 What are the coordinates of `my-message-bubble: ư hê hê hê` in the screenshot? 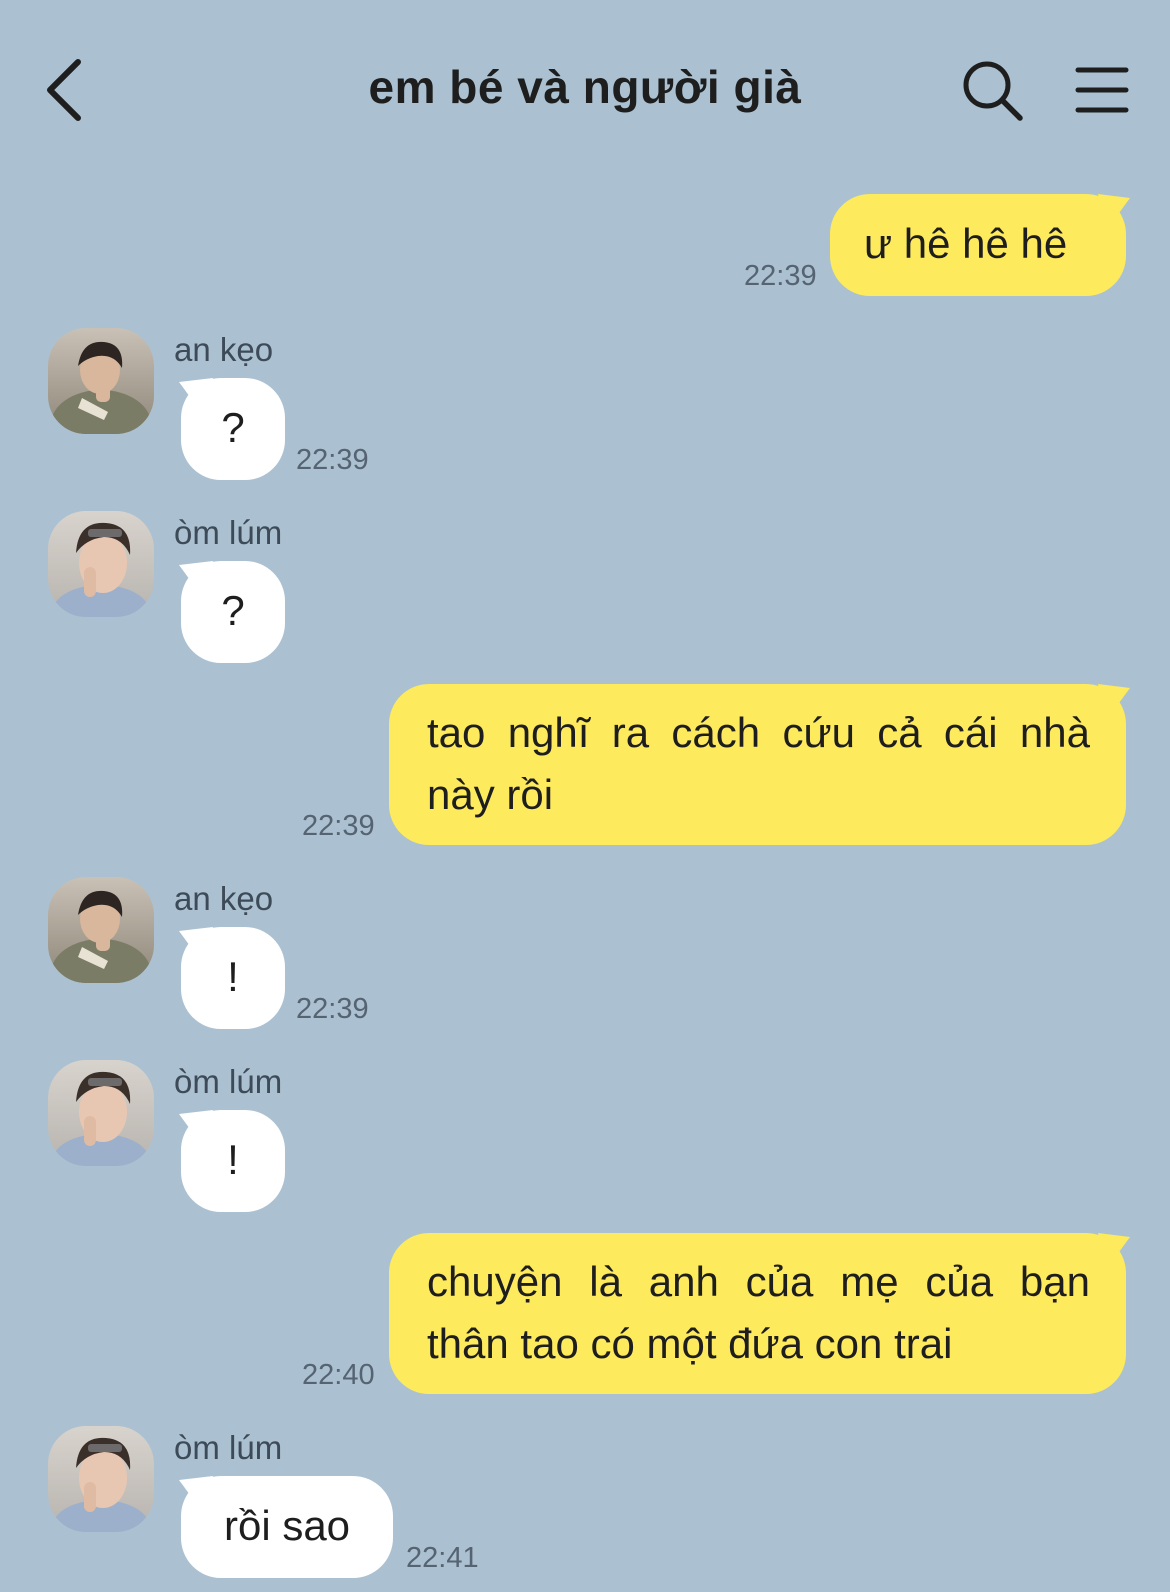 It's located at (978, 245).